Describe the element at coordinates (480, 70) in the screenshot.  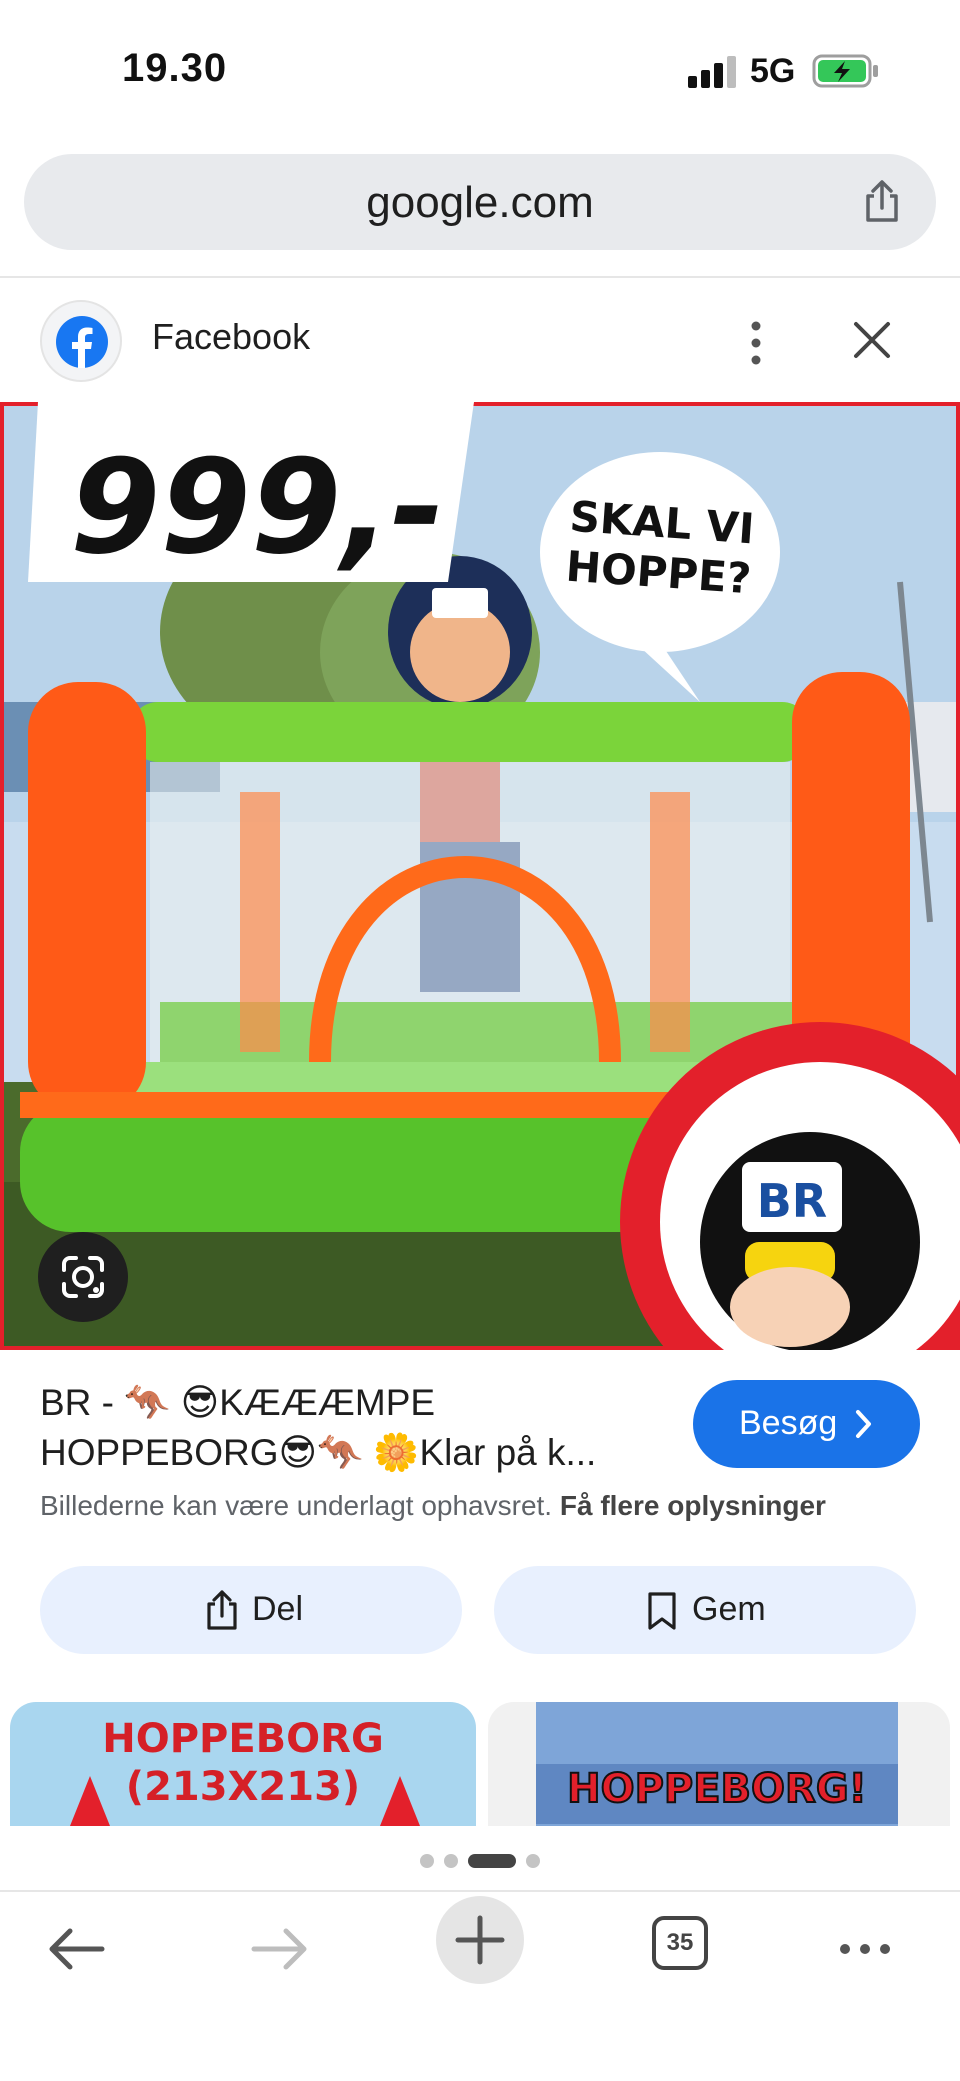
I see `status-bar: 19.30 5G` at that location.